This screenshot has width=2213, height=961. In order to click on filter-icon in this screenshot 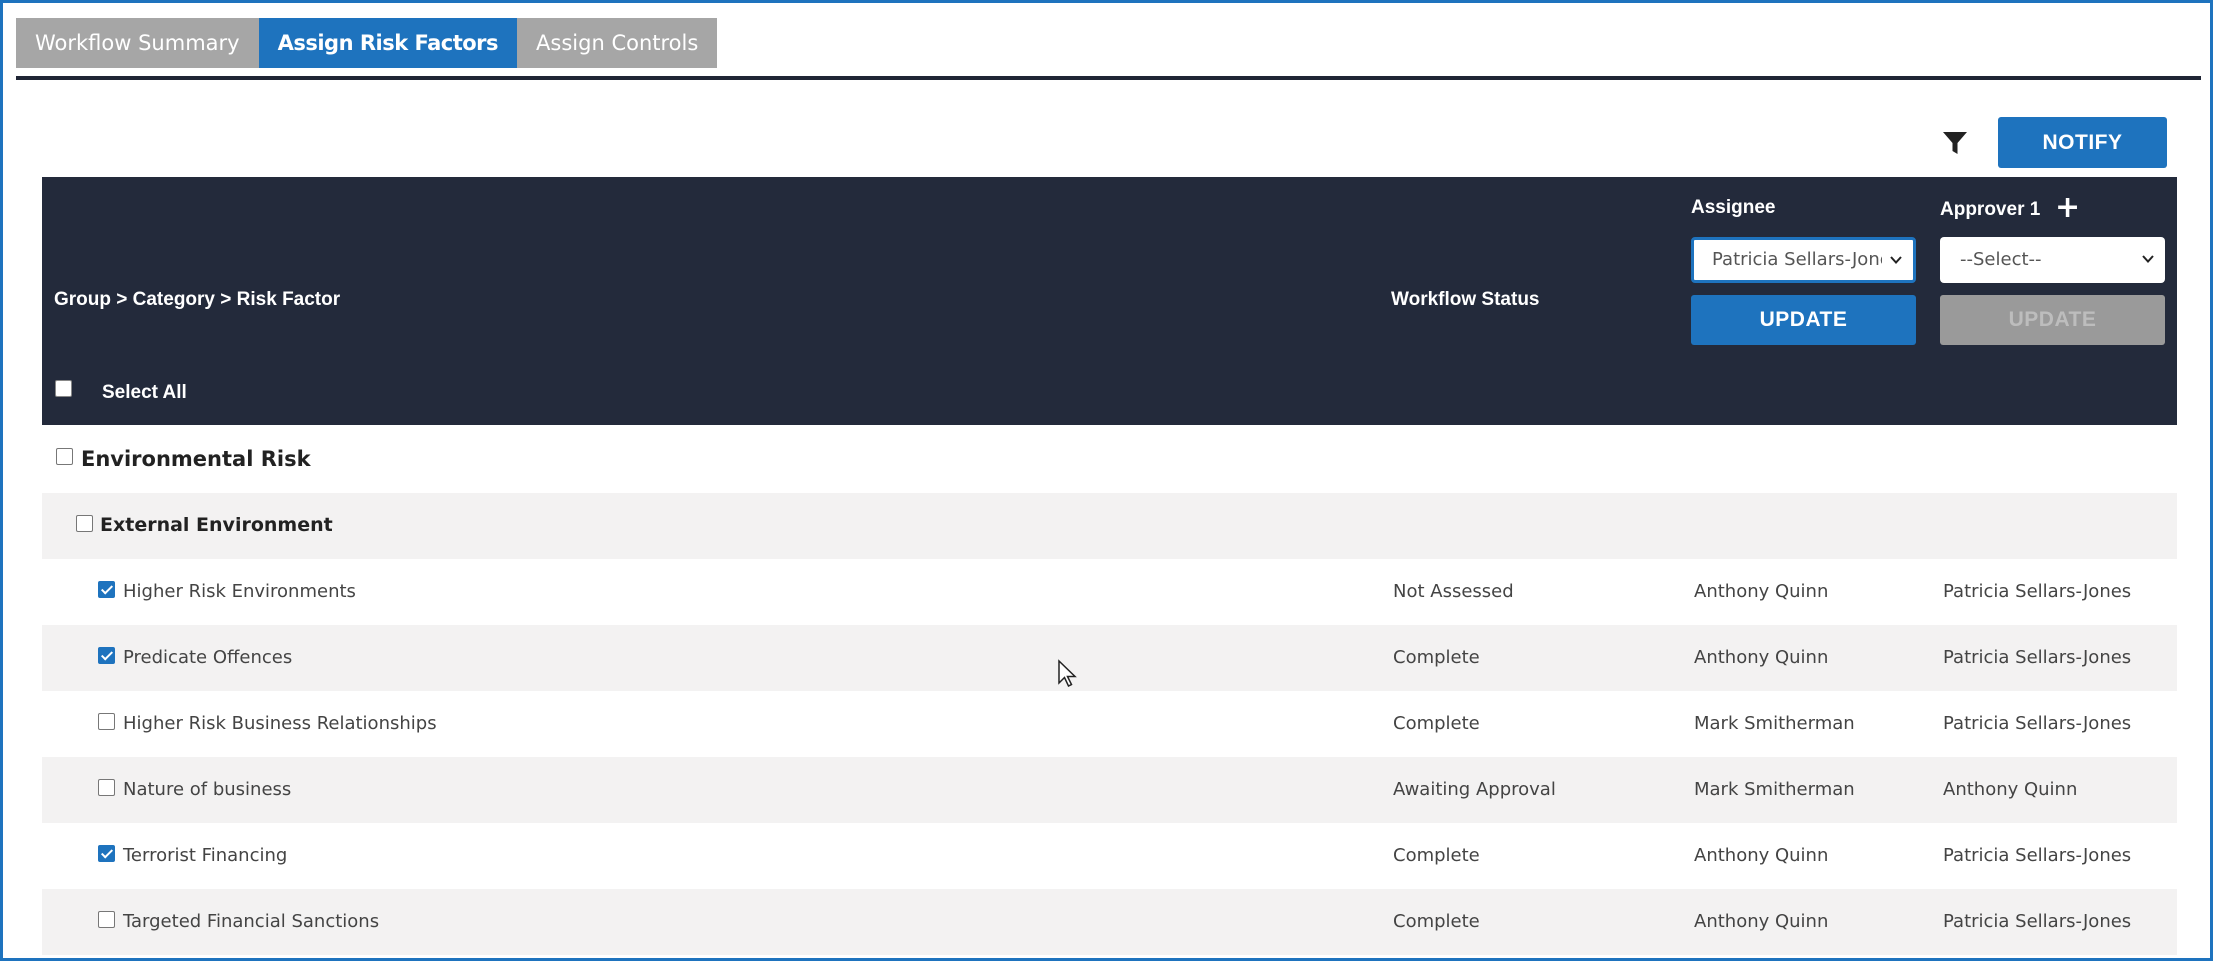, I will do `click(1955, 143)`.